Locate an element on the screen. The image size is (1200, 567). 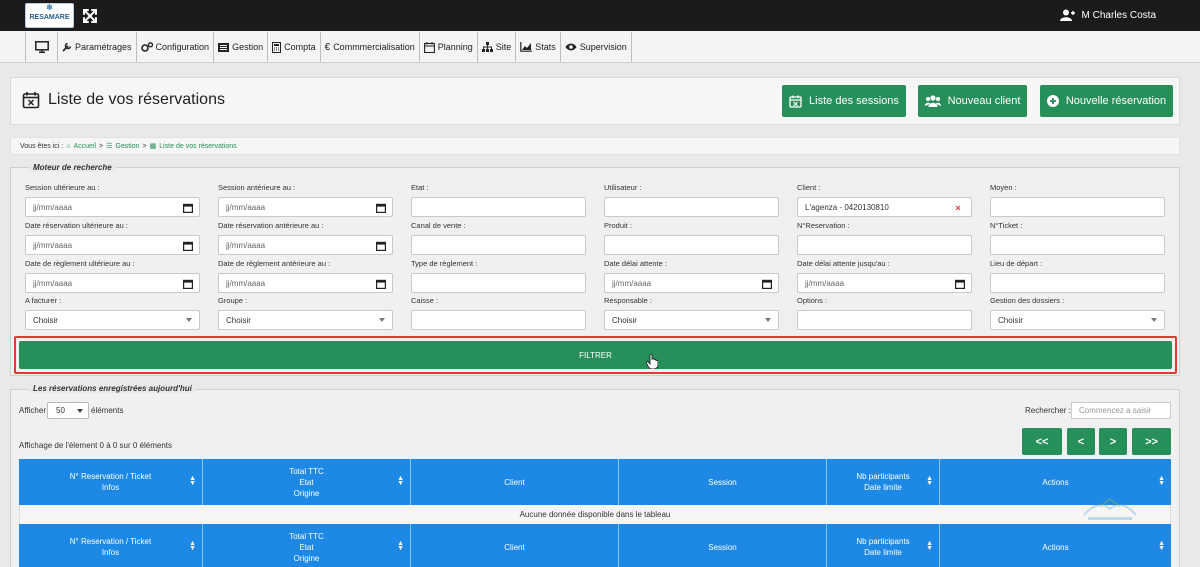
menu-item-gestion: Gestion is located at coordinates (241, 47).